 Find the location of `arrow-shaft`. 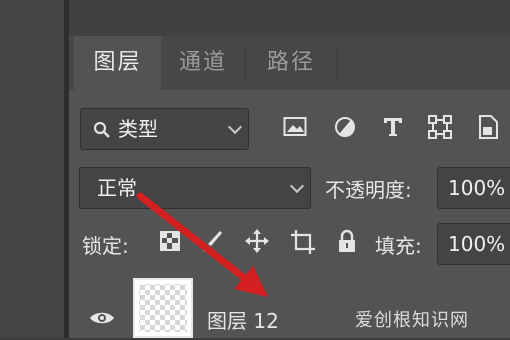

arrow-shaft is located at coordinates (194, 238).